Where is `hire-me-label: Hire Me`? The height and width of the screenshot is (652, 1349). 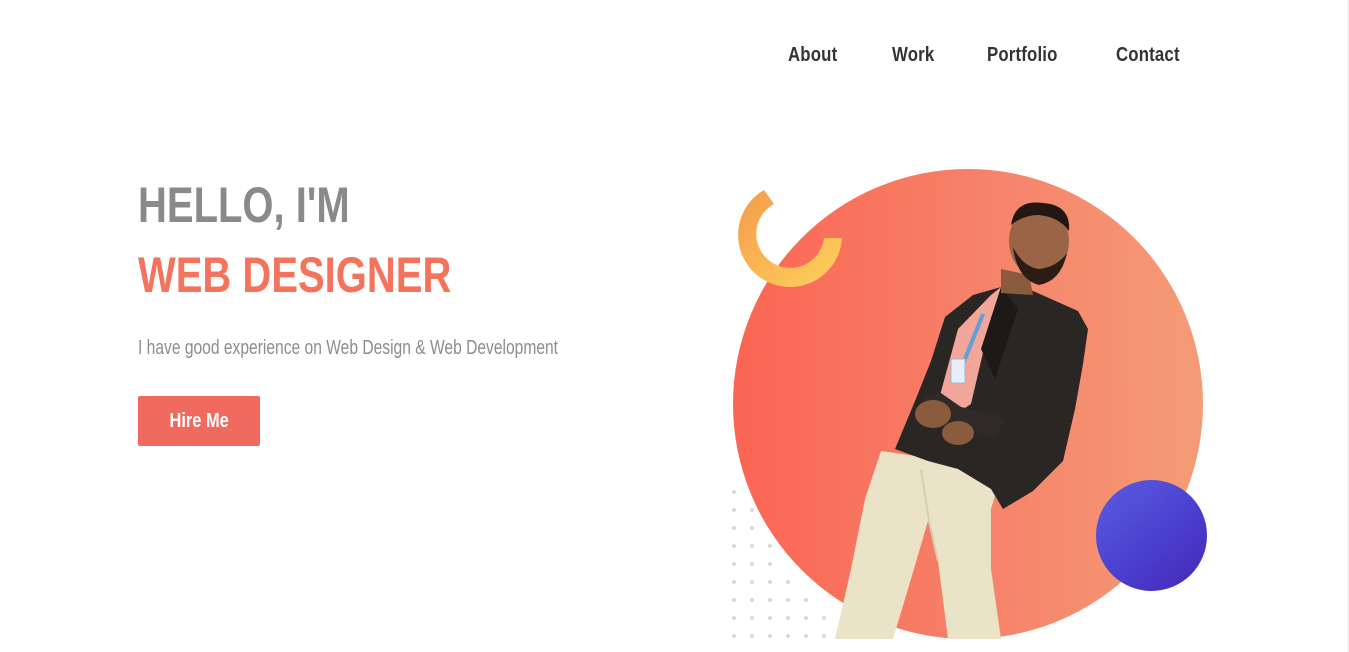 hire-me-label: Hire Me is located at coordinates (199, 420).